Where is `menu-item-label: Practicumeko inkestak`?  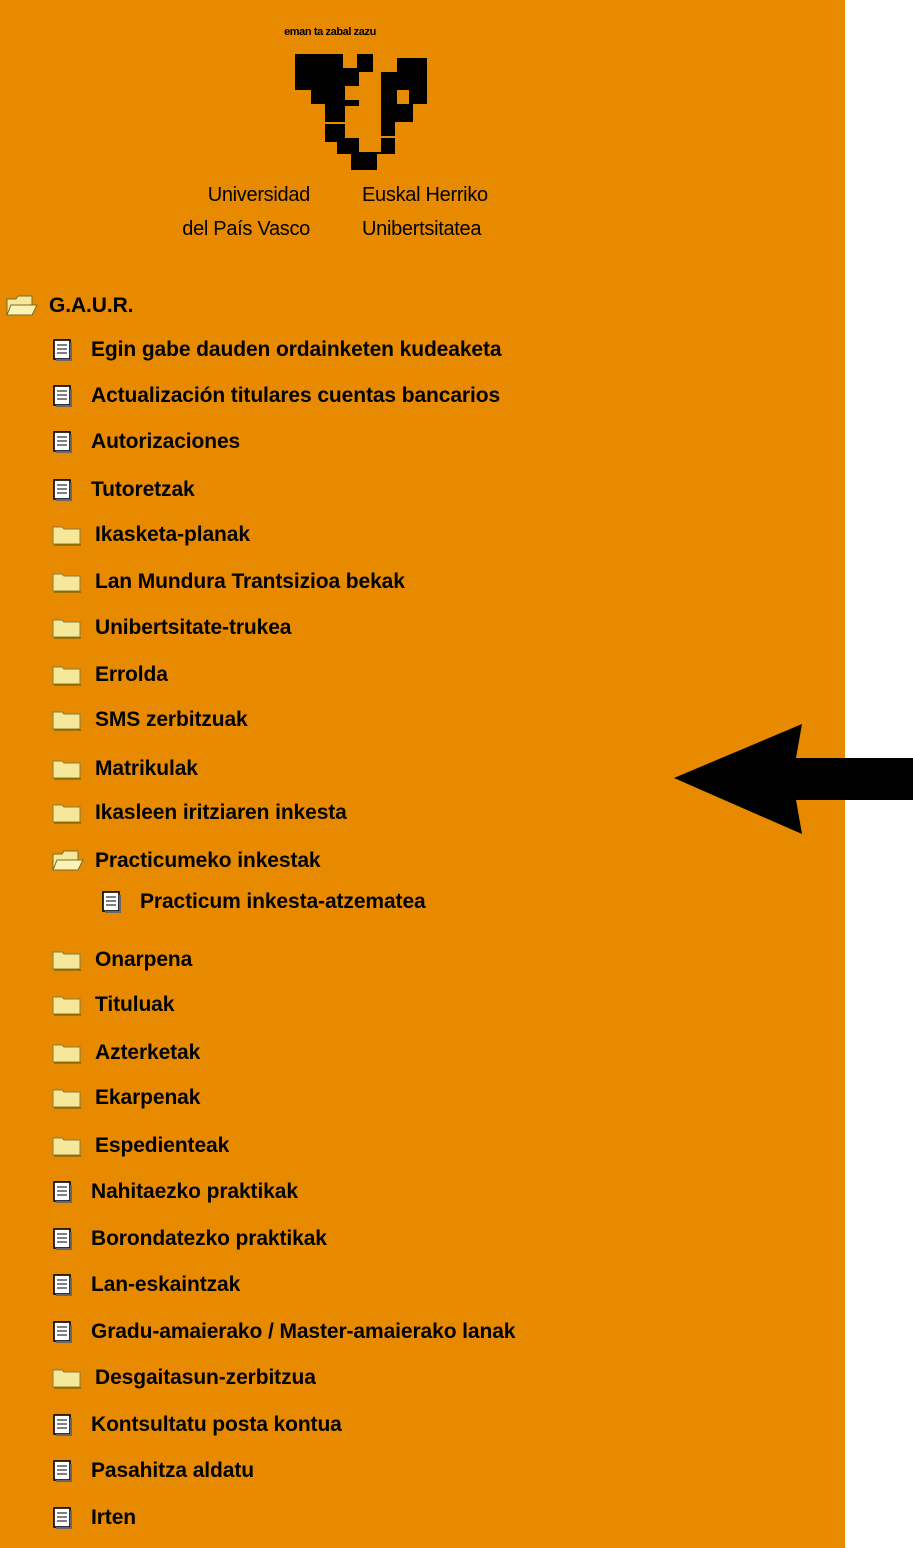
menu-item-label: Practicumeko inkestak is located at coordinates (208, 860).